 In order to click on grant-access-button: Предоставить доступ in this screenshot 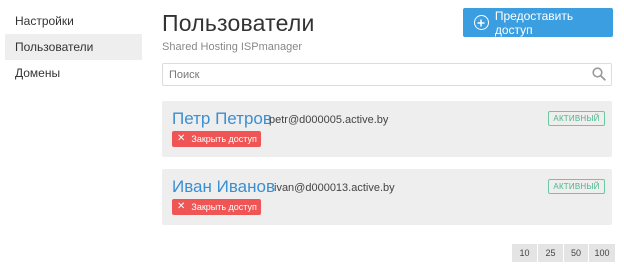, I will do `click(538, 22)`.